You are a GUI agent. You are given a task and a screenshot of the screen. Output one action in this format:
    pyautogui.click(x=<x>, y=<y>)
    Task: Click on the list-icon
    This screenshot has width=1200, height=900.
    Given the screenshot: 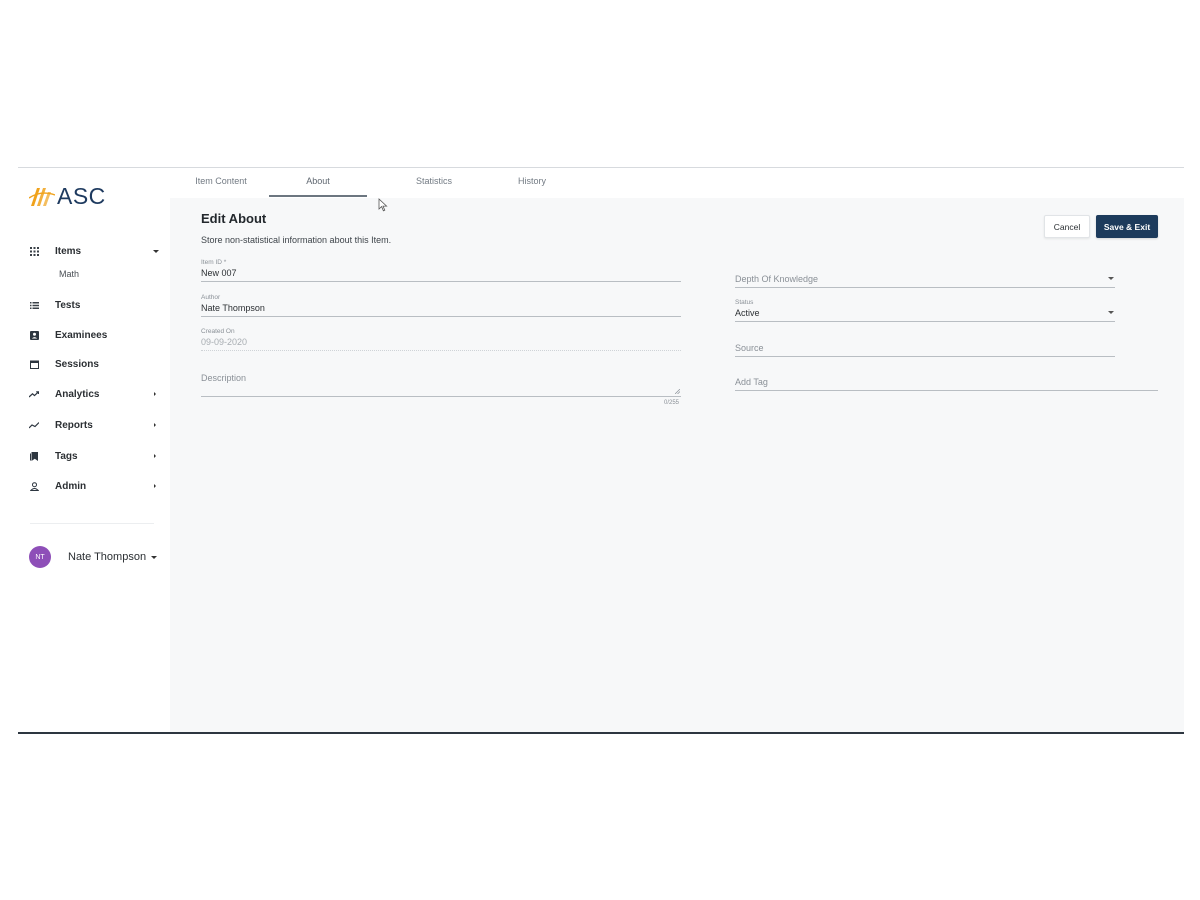 What is the action you would take?
    pyautogui.click(x=34, y=305)
    